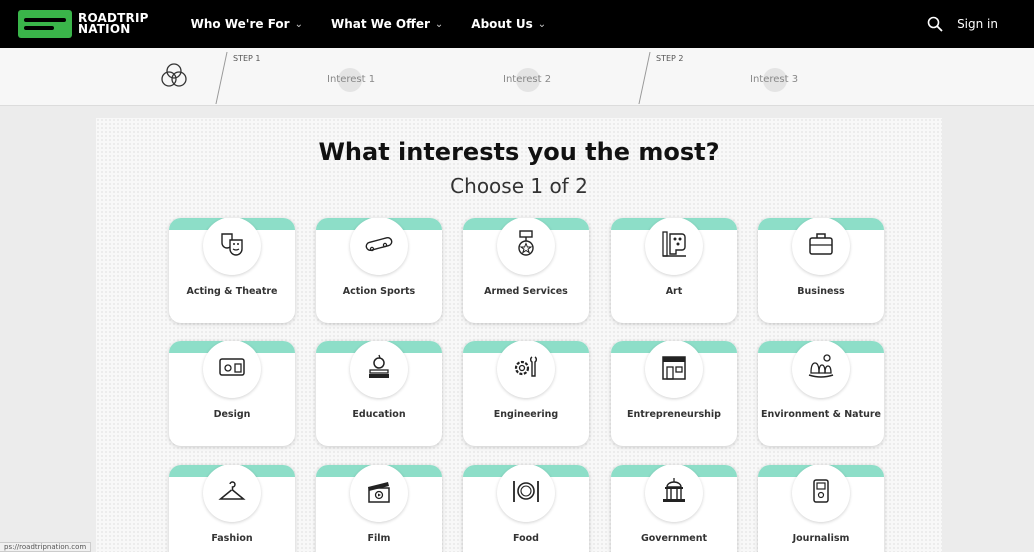  Describe the element at coordinates (104, 29) in the screenshot. I see `logo-text-line2: NATION` at that location.